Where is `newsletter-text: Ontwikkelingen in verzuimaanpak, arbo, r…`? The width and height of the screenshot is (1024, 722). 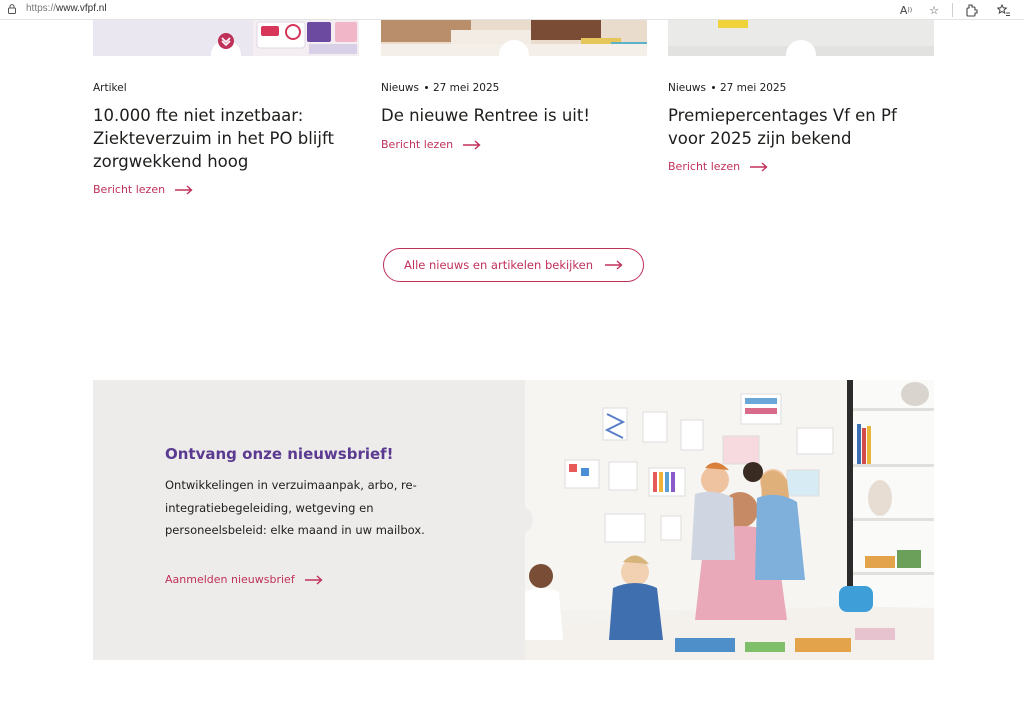
newsletter-text: Ontwikkelingen in verzuimaanpak, arbo, r… is located at coordinates (295, 507).